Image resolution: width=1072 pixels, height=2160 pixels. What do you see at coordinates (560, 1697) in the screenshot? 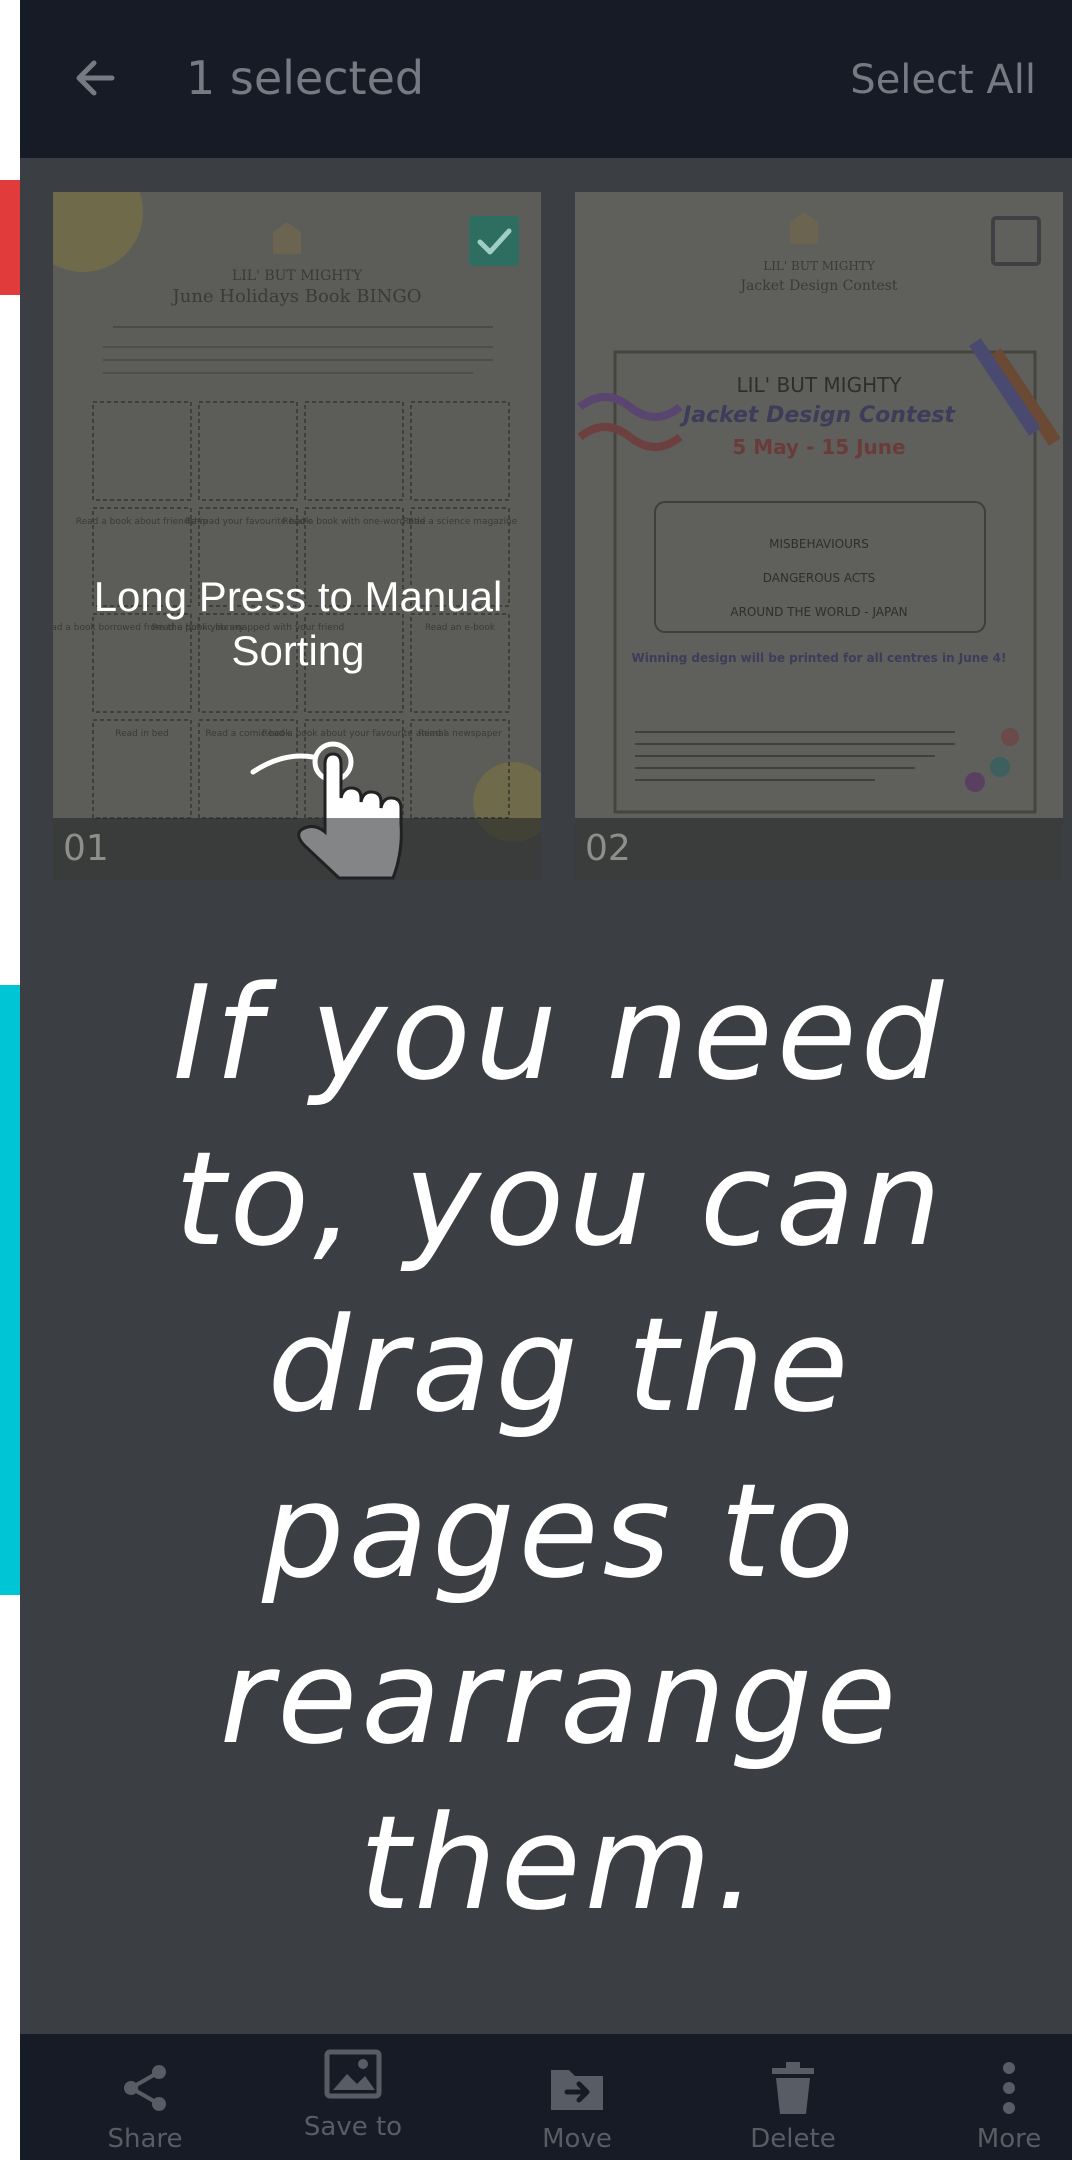
I see `caption-line: rearrange` at bounding box center [560, 1697].